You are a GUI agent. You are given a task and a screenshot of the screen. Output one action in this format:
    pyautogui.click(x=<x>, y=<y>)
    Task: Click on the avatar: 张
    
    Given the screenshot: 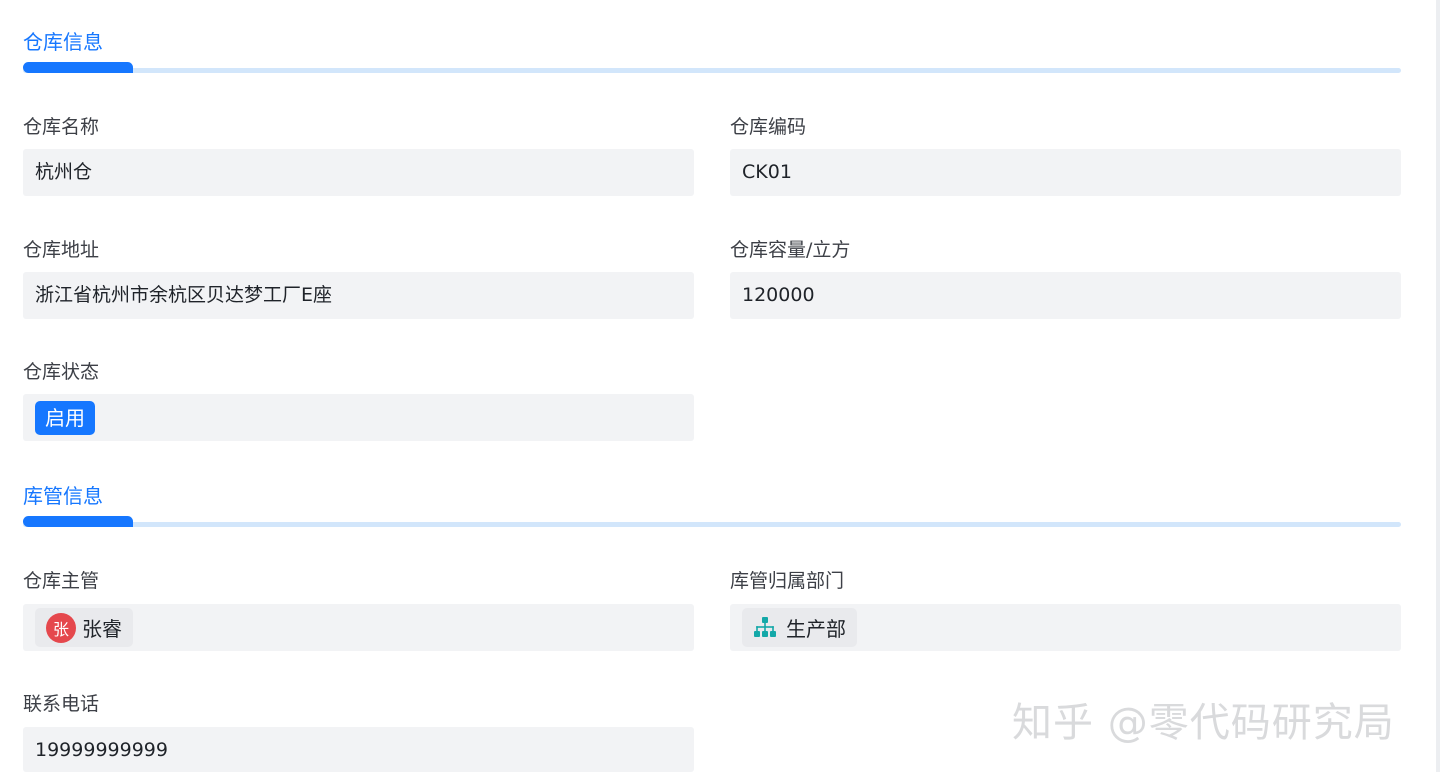 What is the action you would take?
    pyautogui.click(x=61, y=627)
    